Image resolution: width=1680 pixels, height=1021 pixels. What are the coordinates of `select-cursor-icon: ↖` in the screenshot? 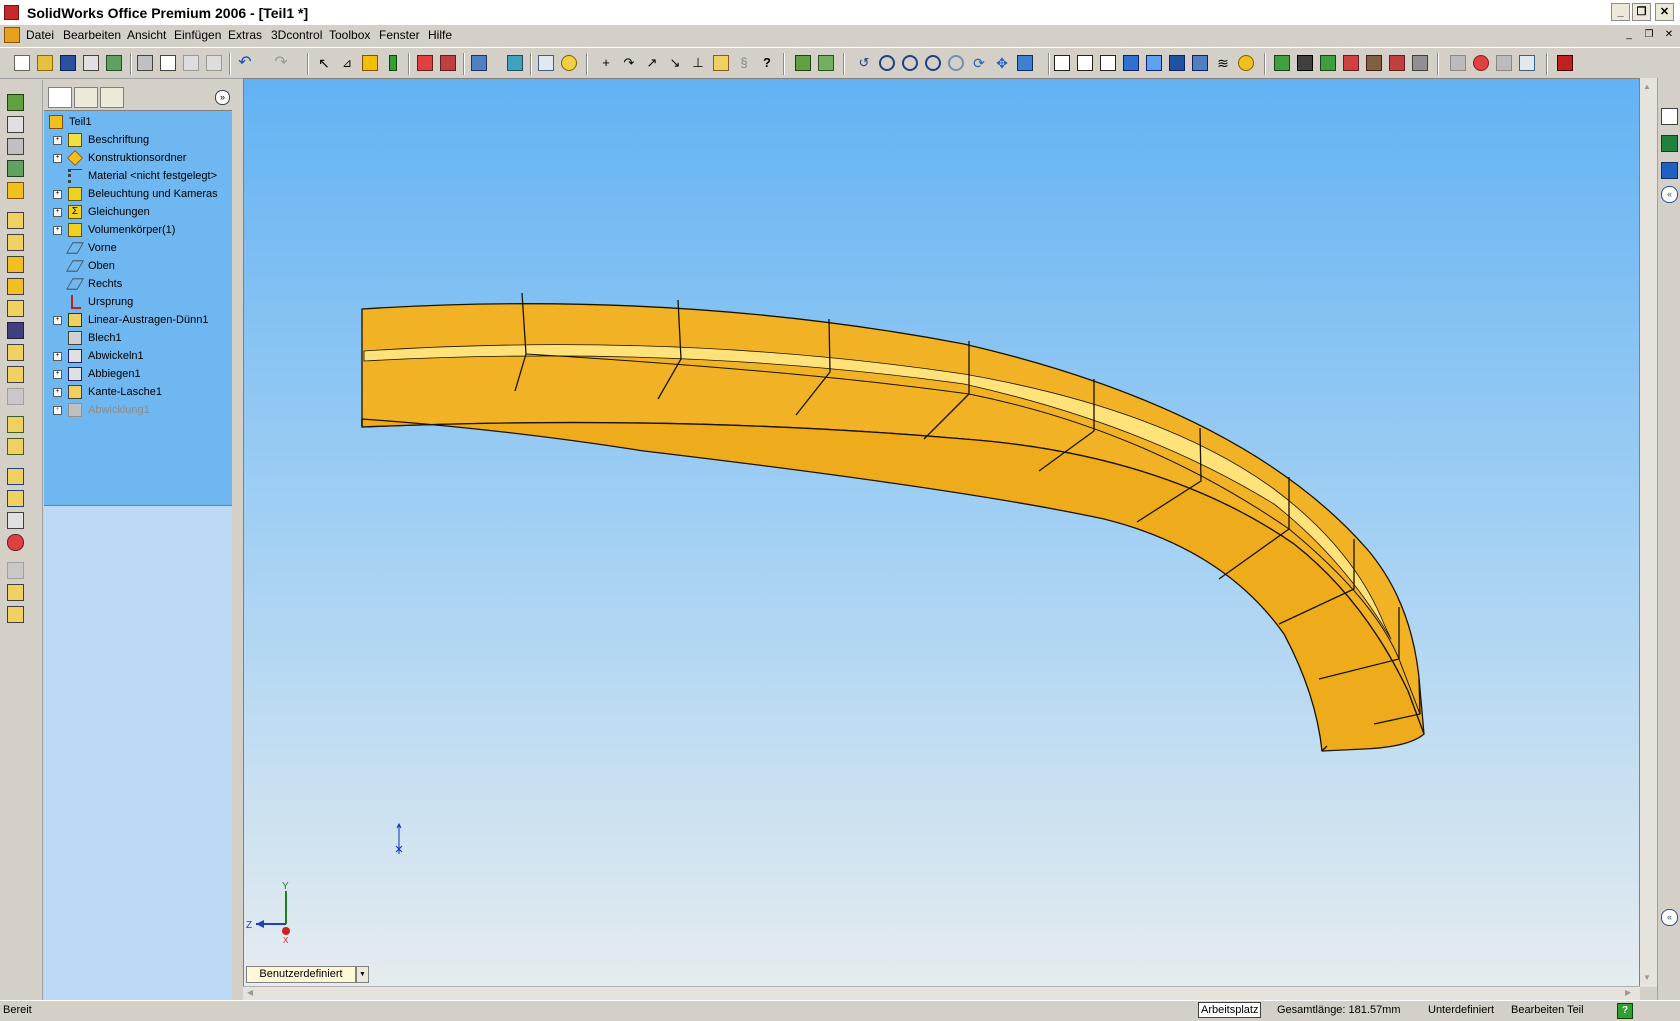 It's located at (324, 63).